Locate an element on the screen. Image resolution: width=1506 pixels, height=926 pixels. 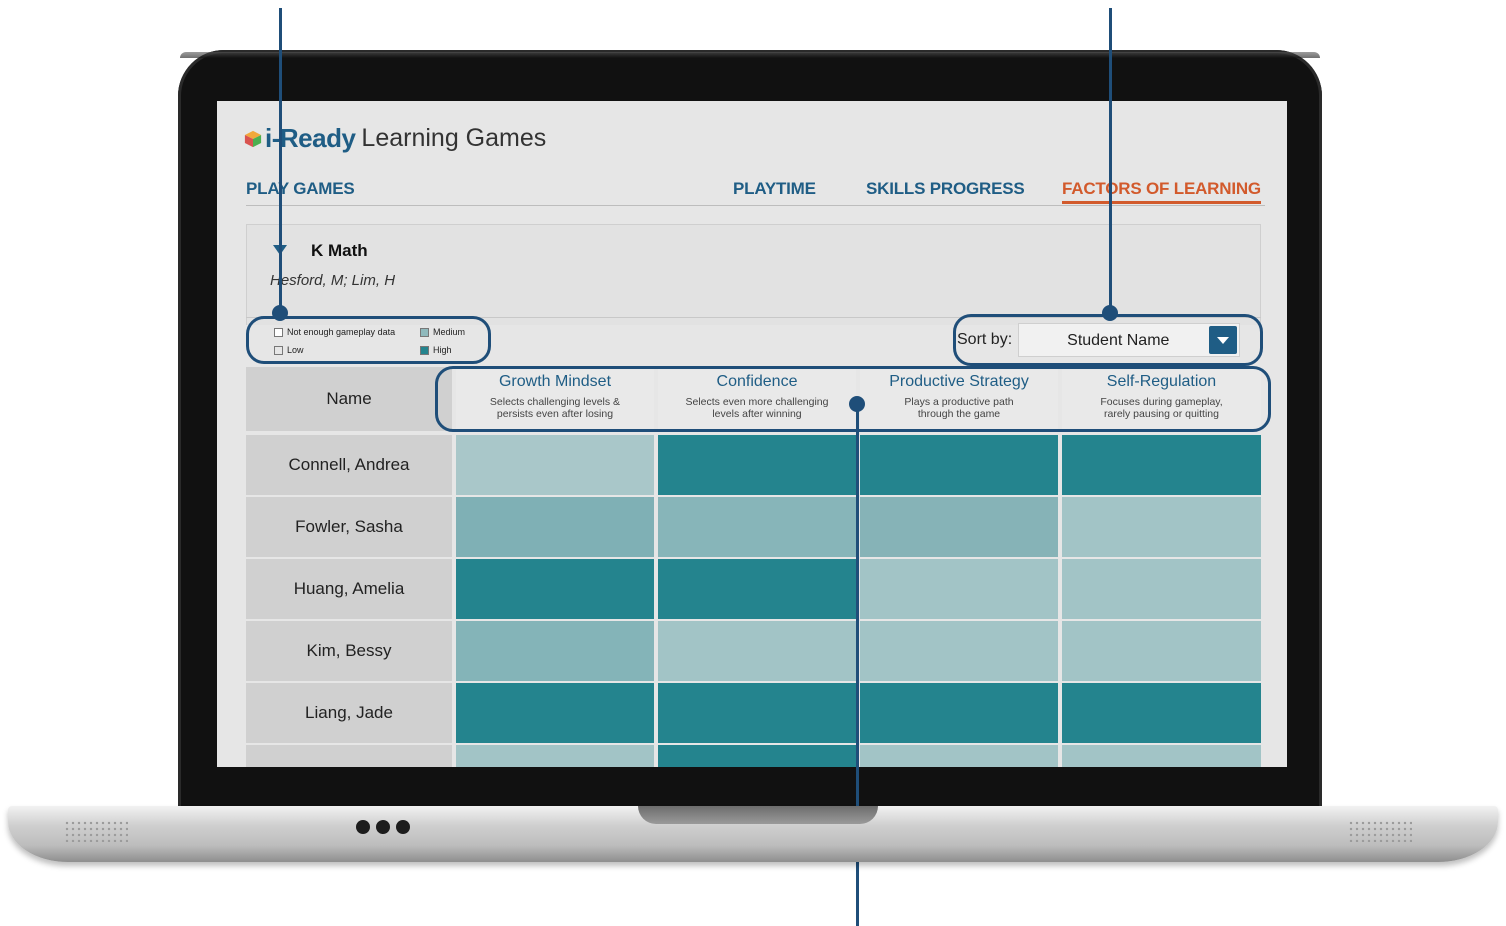
cube-icon is located at coordinates (253, 138).